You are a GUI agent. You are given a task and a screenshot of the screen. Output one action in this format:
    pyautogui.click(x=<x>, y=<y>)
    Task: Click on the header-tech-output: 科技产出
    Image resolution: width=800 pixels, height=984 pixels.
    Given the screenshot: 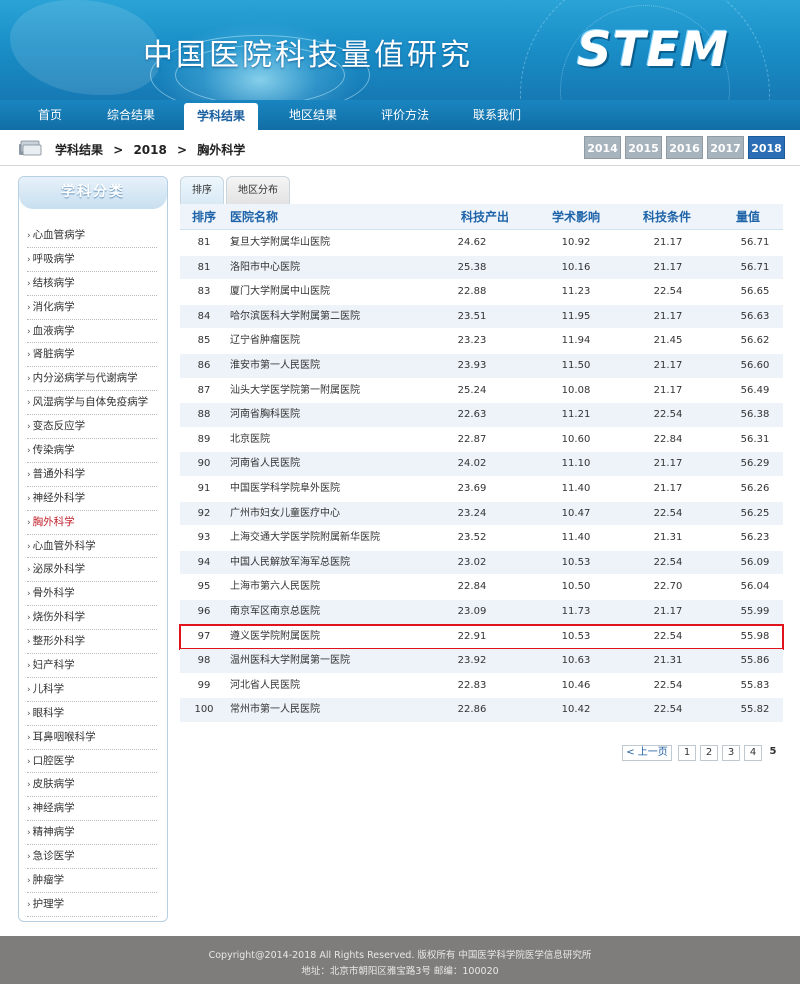 What is the action you would take?
    pyautogui.click(x=485, y=217)
    